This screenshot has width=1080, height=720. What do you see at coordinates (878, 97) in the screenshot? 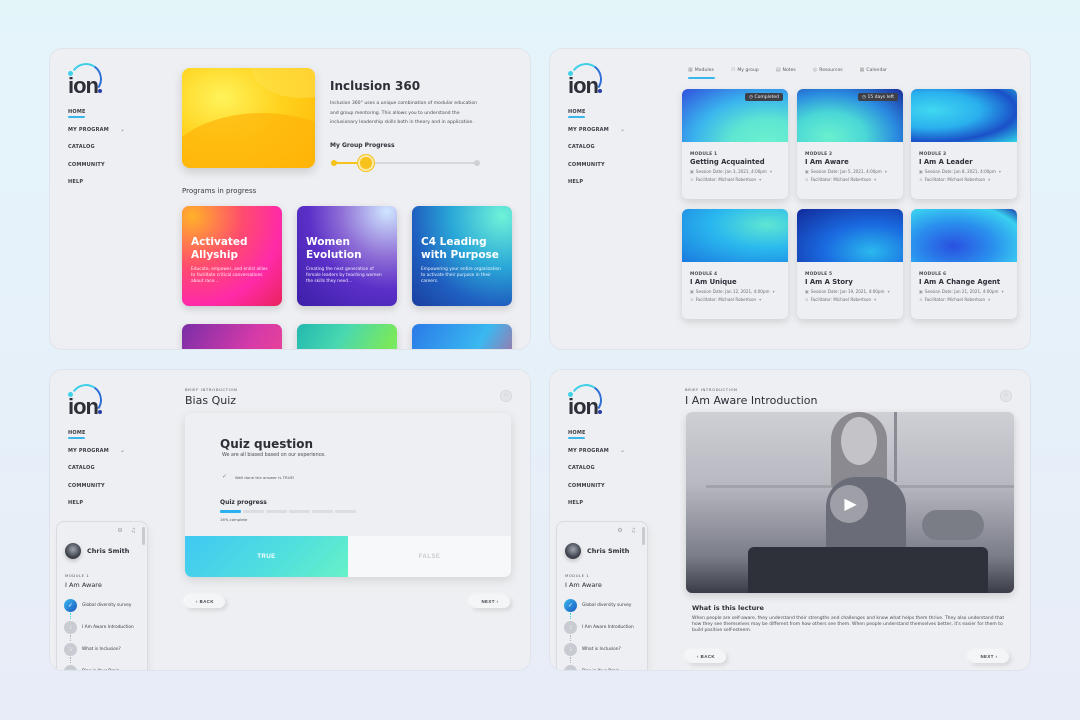
I see `module-status-badge: ◷ 15 days left` at bounding box center [878, 97].